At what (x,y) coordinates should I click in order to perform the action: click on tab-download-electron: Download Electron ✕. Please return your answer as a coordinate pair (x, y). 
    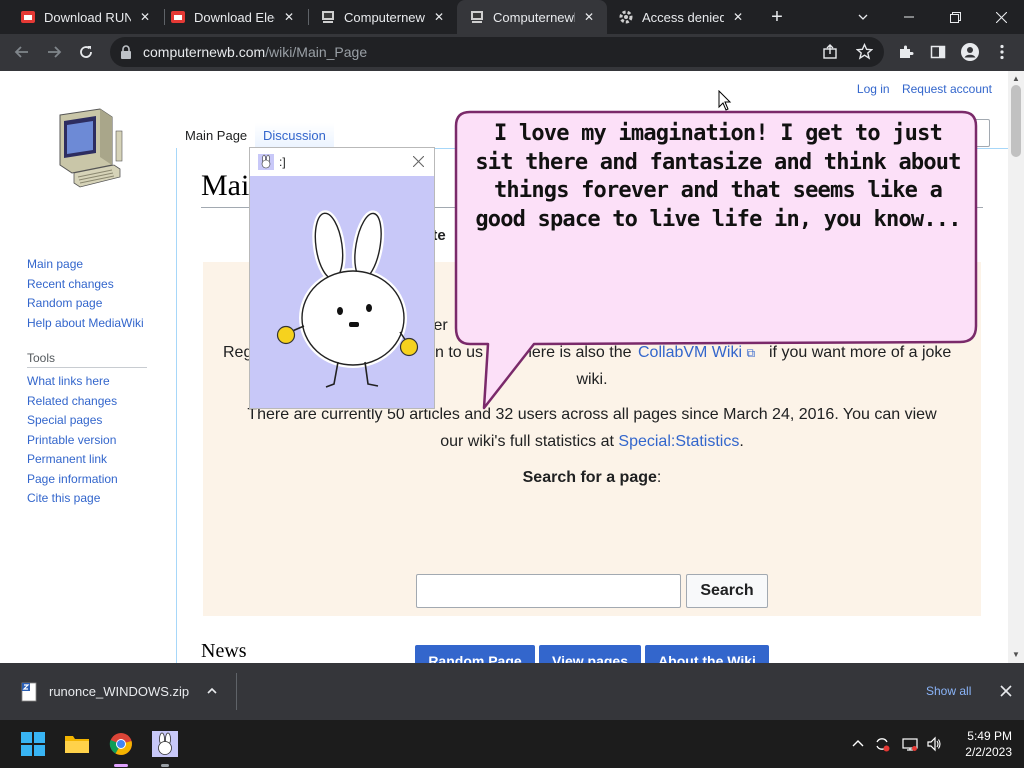
    Looking at the image, I should click on (232, 17).